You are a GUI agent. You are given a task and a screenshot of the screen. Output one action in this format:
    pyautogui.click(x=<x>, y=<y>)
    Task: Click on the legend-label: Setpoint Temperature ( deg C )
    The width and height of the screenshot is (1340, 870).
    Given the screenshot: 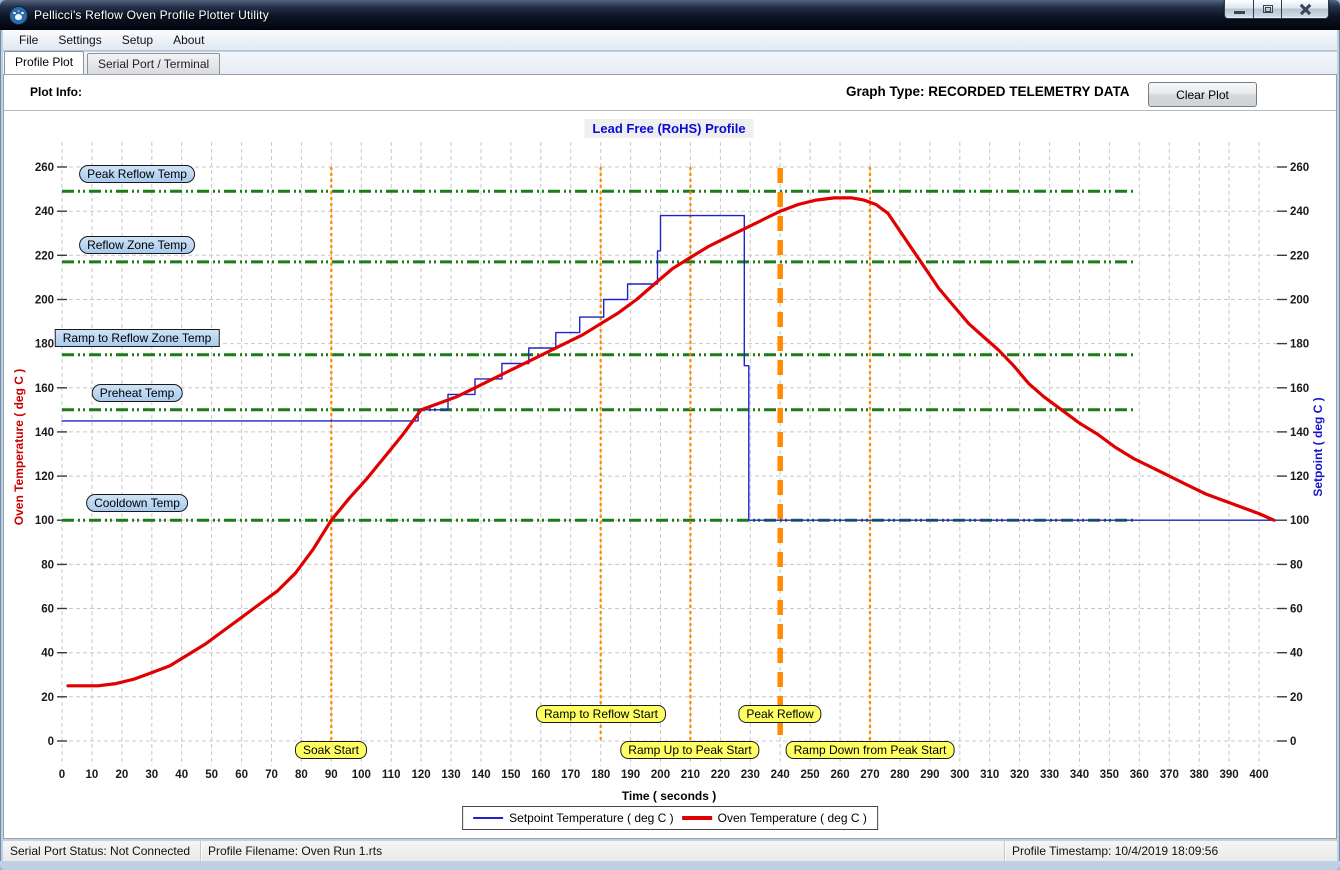 What is the action you would take?
    pyautogui.click(x=591, y=818)
    